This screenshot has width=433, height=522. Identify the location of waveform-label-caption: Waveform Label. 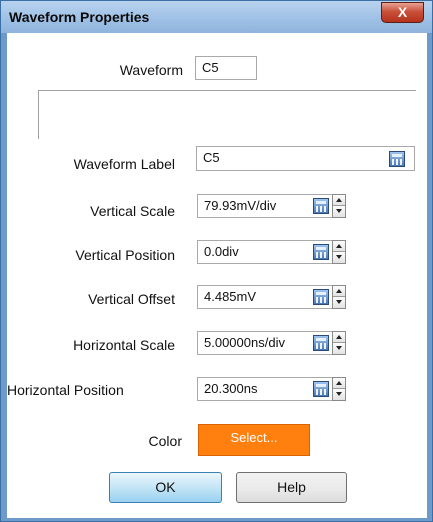
(124, 164).